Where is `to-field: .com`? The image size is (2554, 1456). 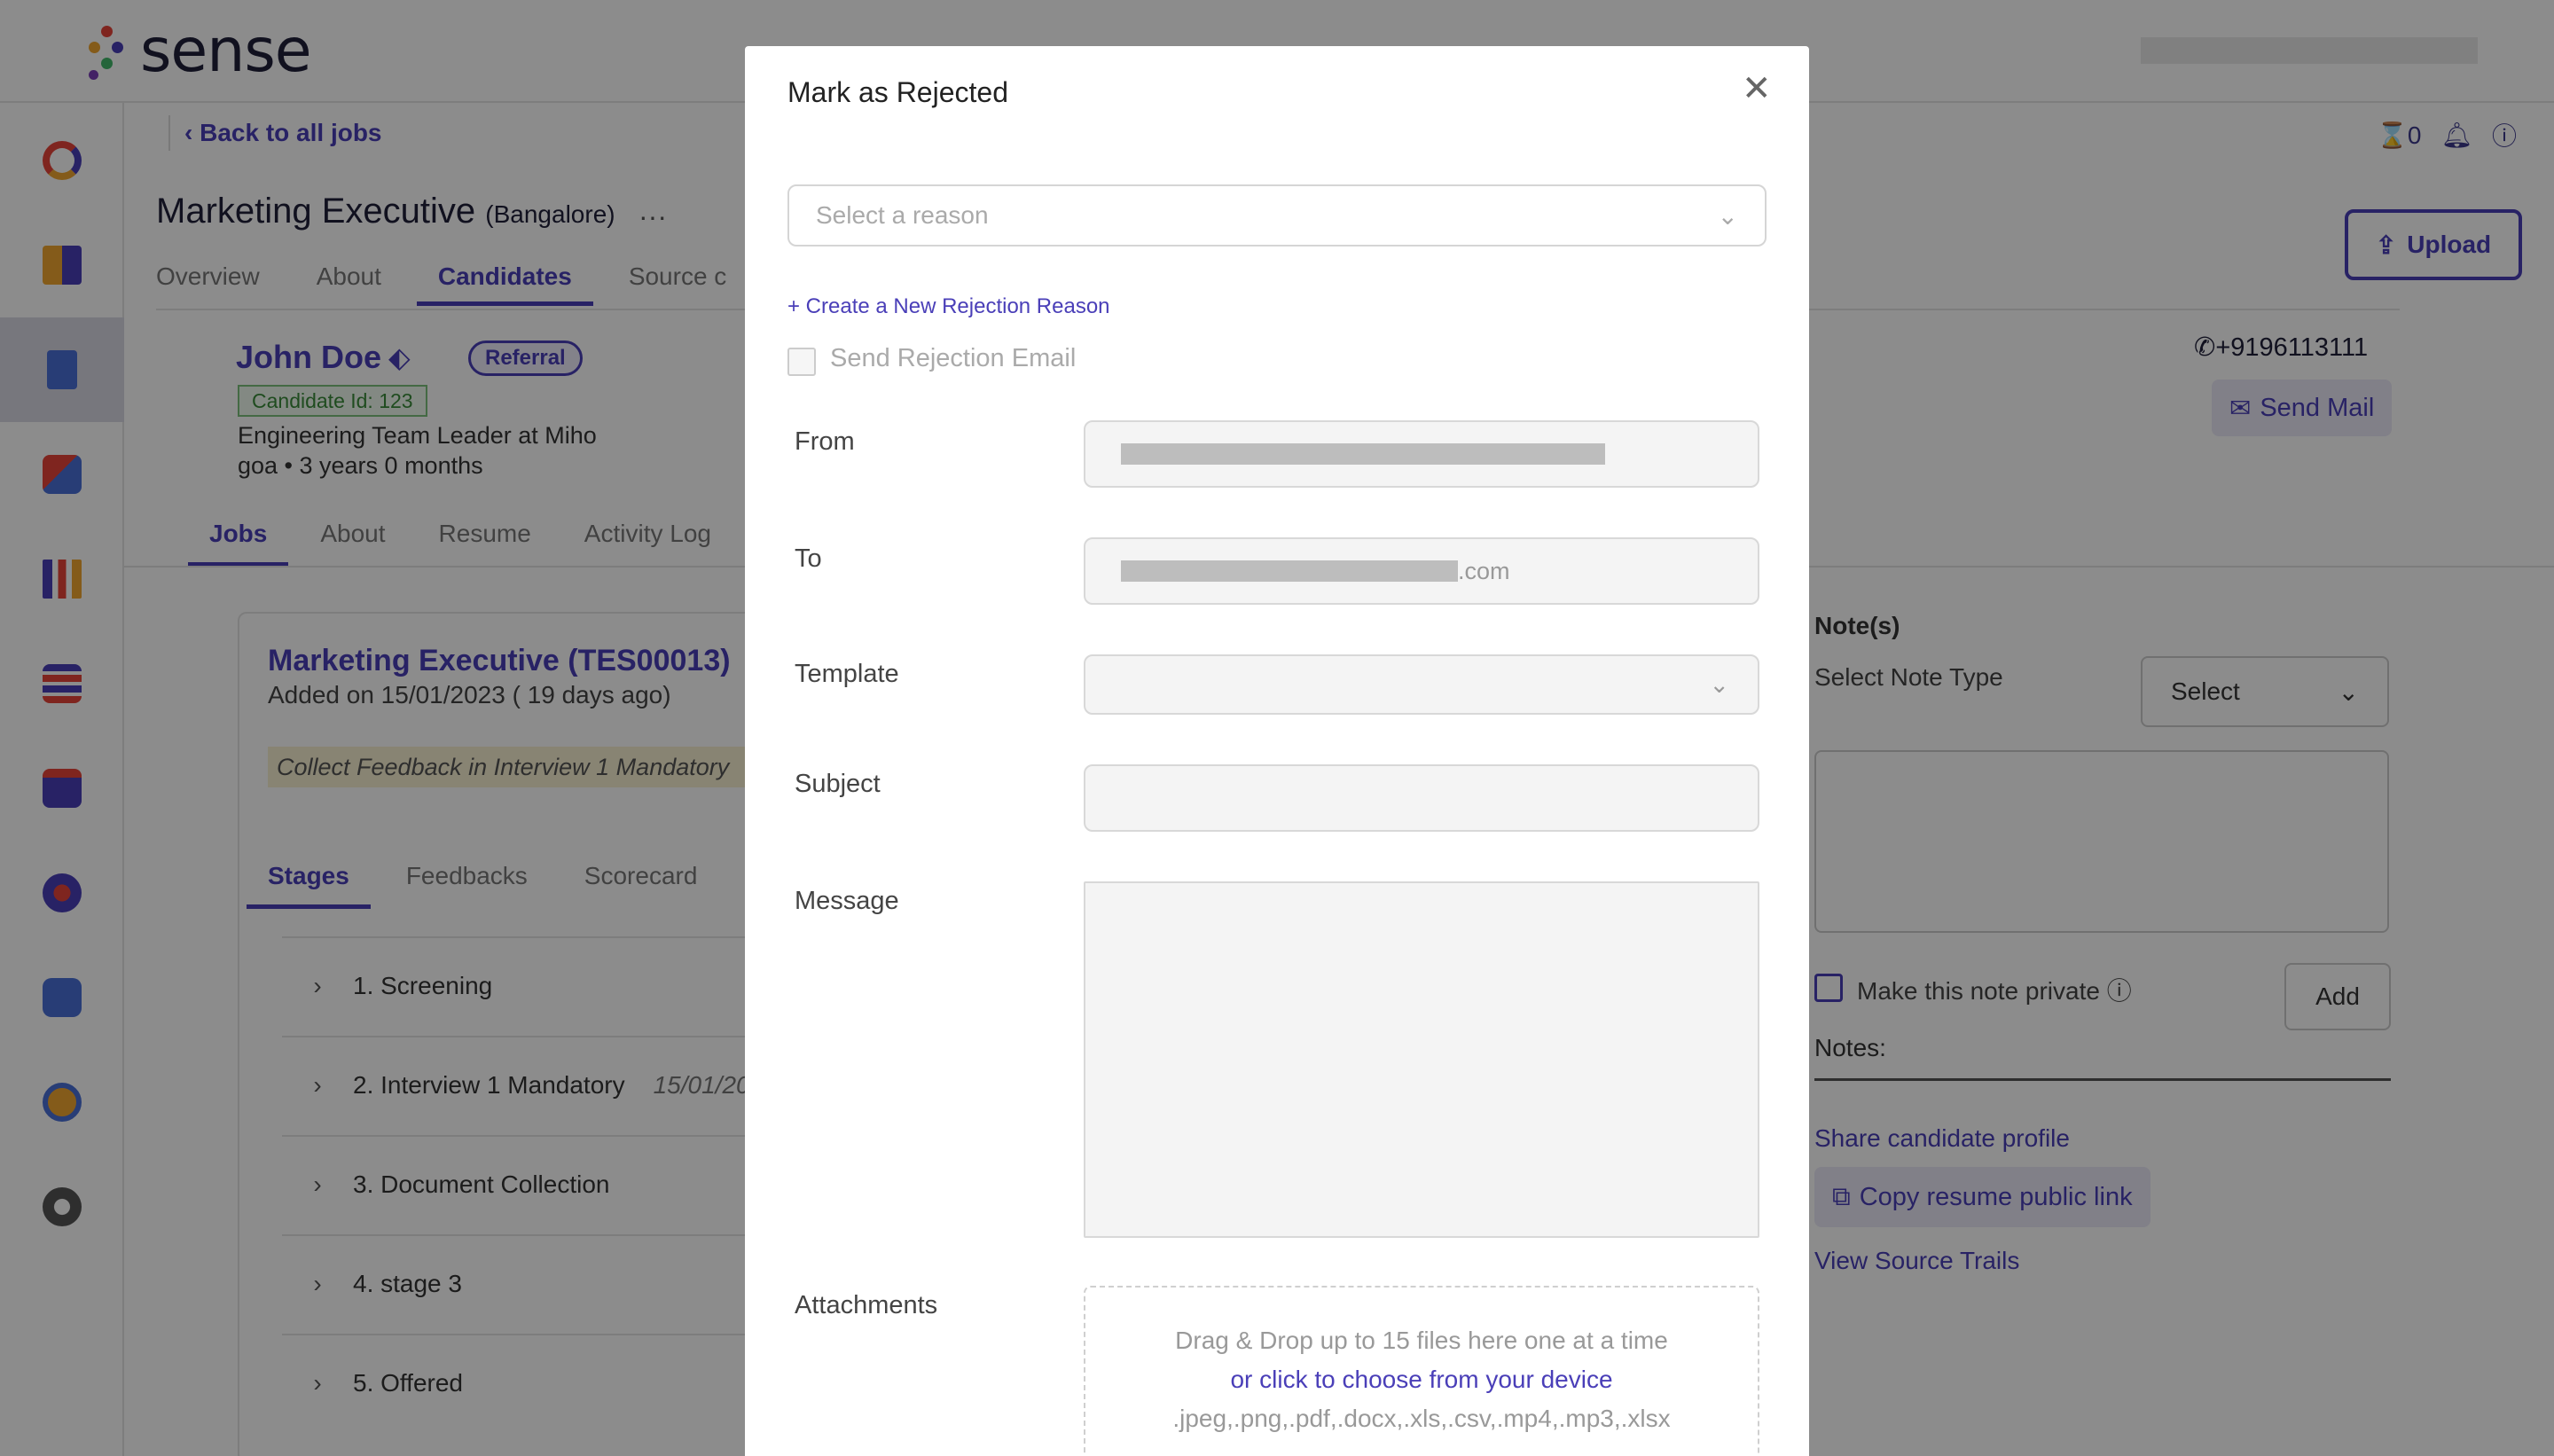
to-field: .com is located at coordinates (1421, 571).